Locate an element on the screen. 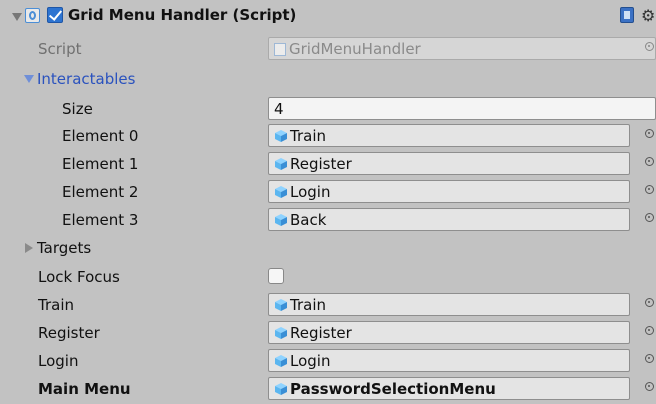  script-value: GridMenuHandler is located at coordinates (355, 49).